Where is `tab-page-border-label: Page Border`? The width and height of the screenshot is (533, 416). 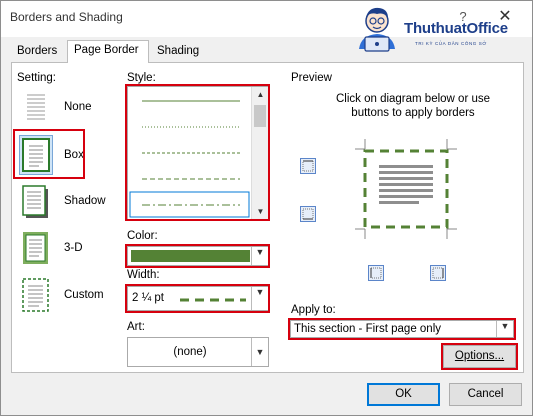 tab-page-border-label: Page Border is located at coordinates (106, 50).